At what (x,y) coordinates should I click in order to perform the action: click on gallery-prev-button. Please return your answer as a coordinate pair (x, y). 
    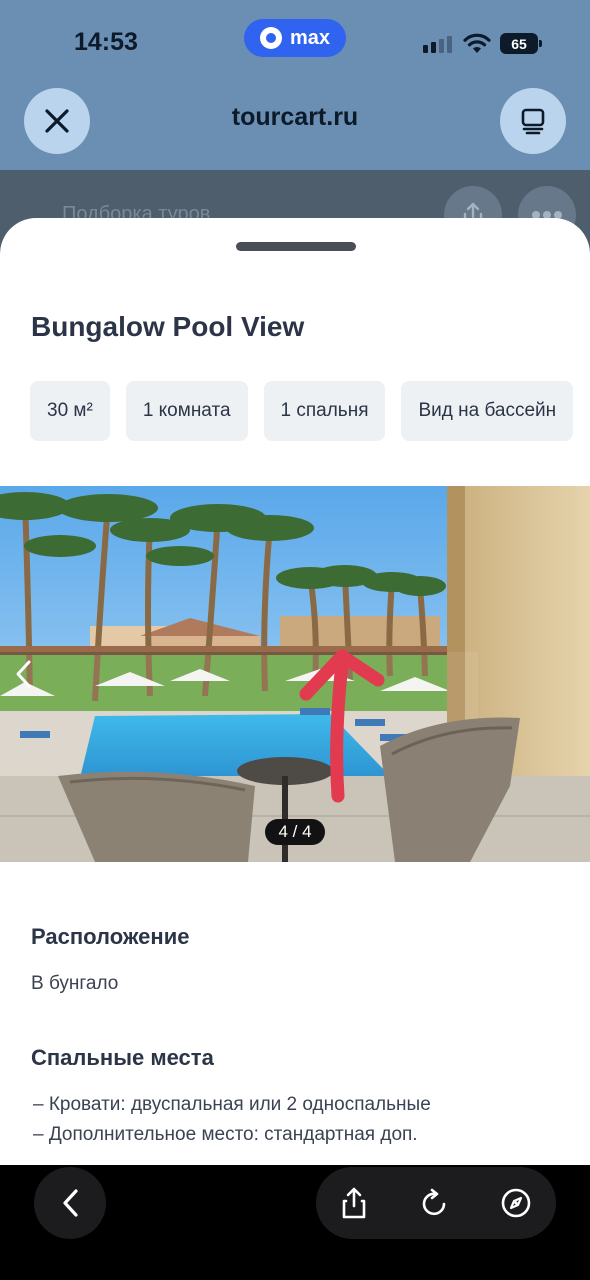
    Looking at the image, I should click on (23, 674).